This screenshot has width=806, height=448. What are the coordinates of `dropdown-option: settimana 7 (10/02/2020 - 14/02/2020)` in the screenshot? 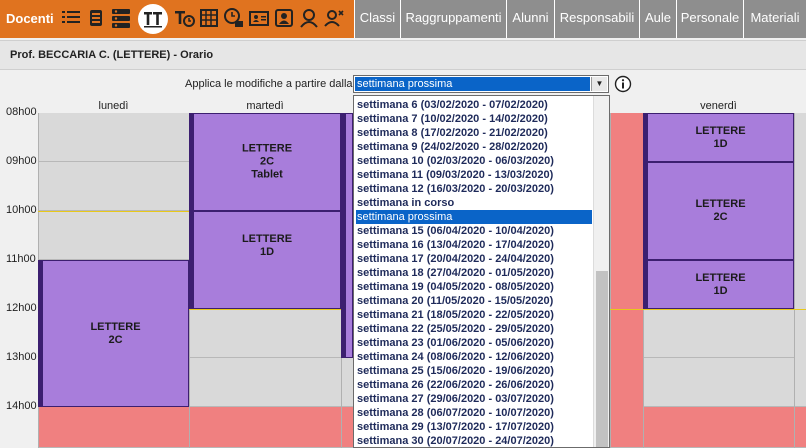 It's located at (474, 119).